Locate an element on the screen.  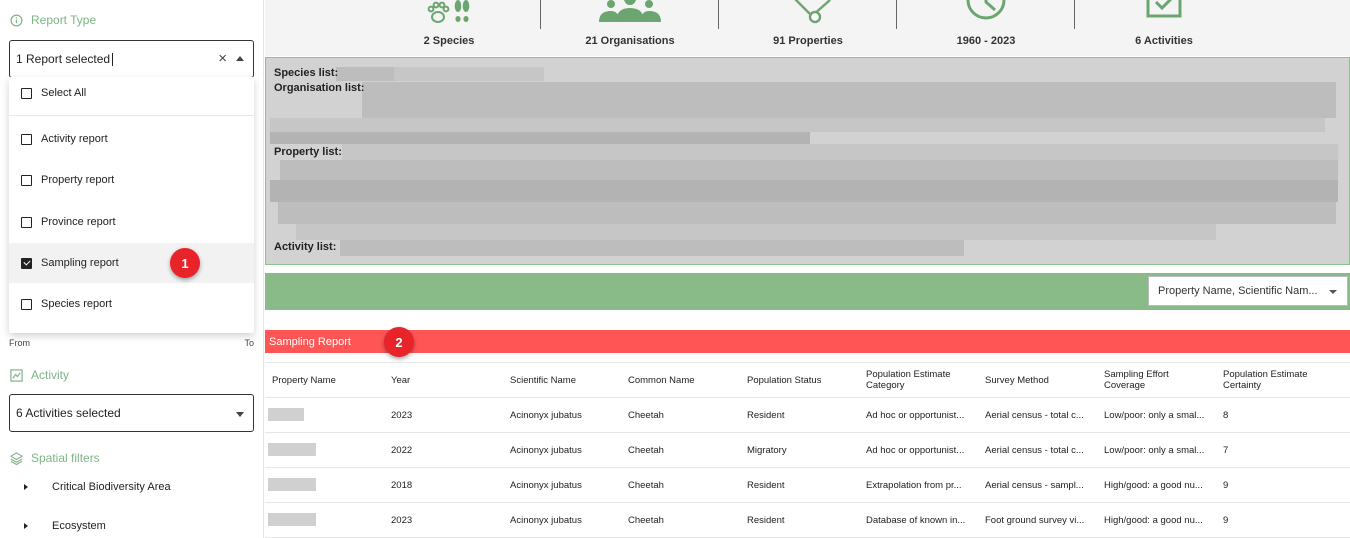
annotation-badge-1: 1 is located at coordinates (185, 263).